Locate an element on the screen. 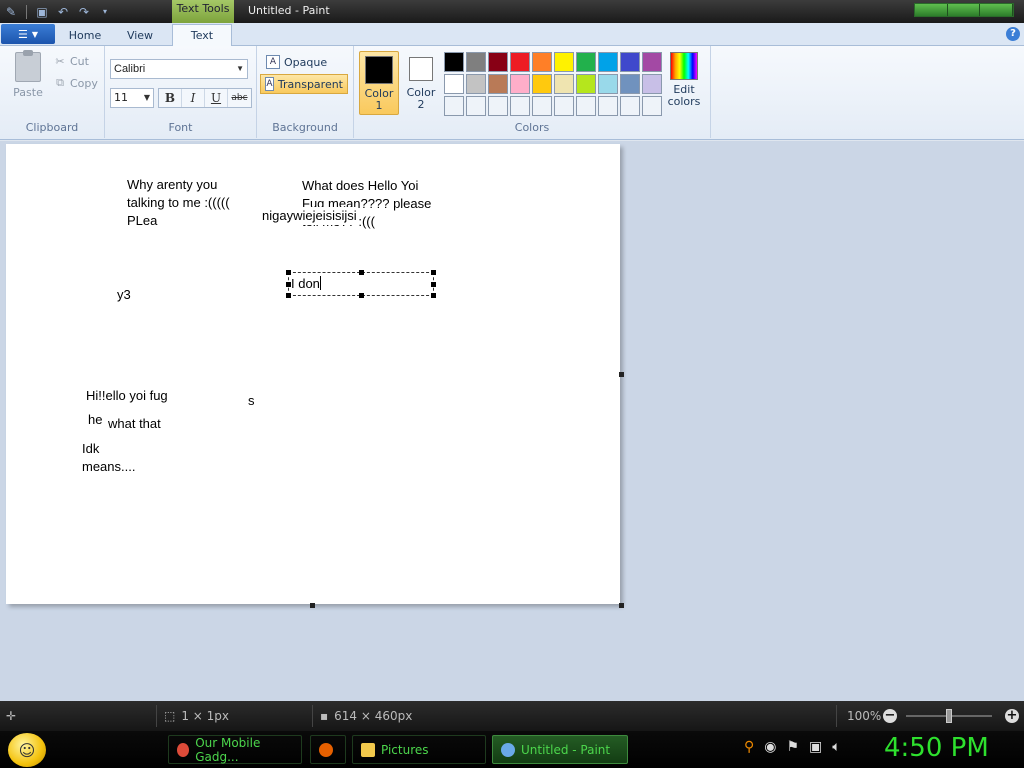  canvas-resize-handle-bottom is located at coordinates (312, 605).